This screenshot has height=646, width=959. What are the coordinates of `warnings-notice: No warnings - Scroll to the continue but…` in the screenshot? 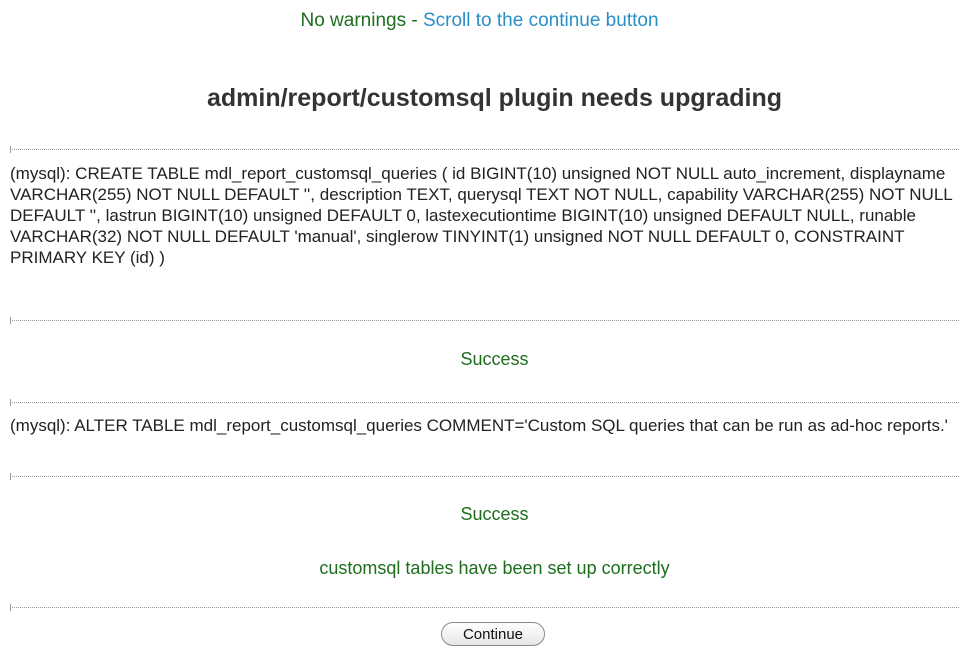 It's located at (479, 21).